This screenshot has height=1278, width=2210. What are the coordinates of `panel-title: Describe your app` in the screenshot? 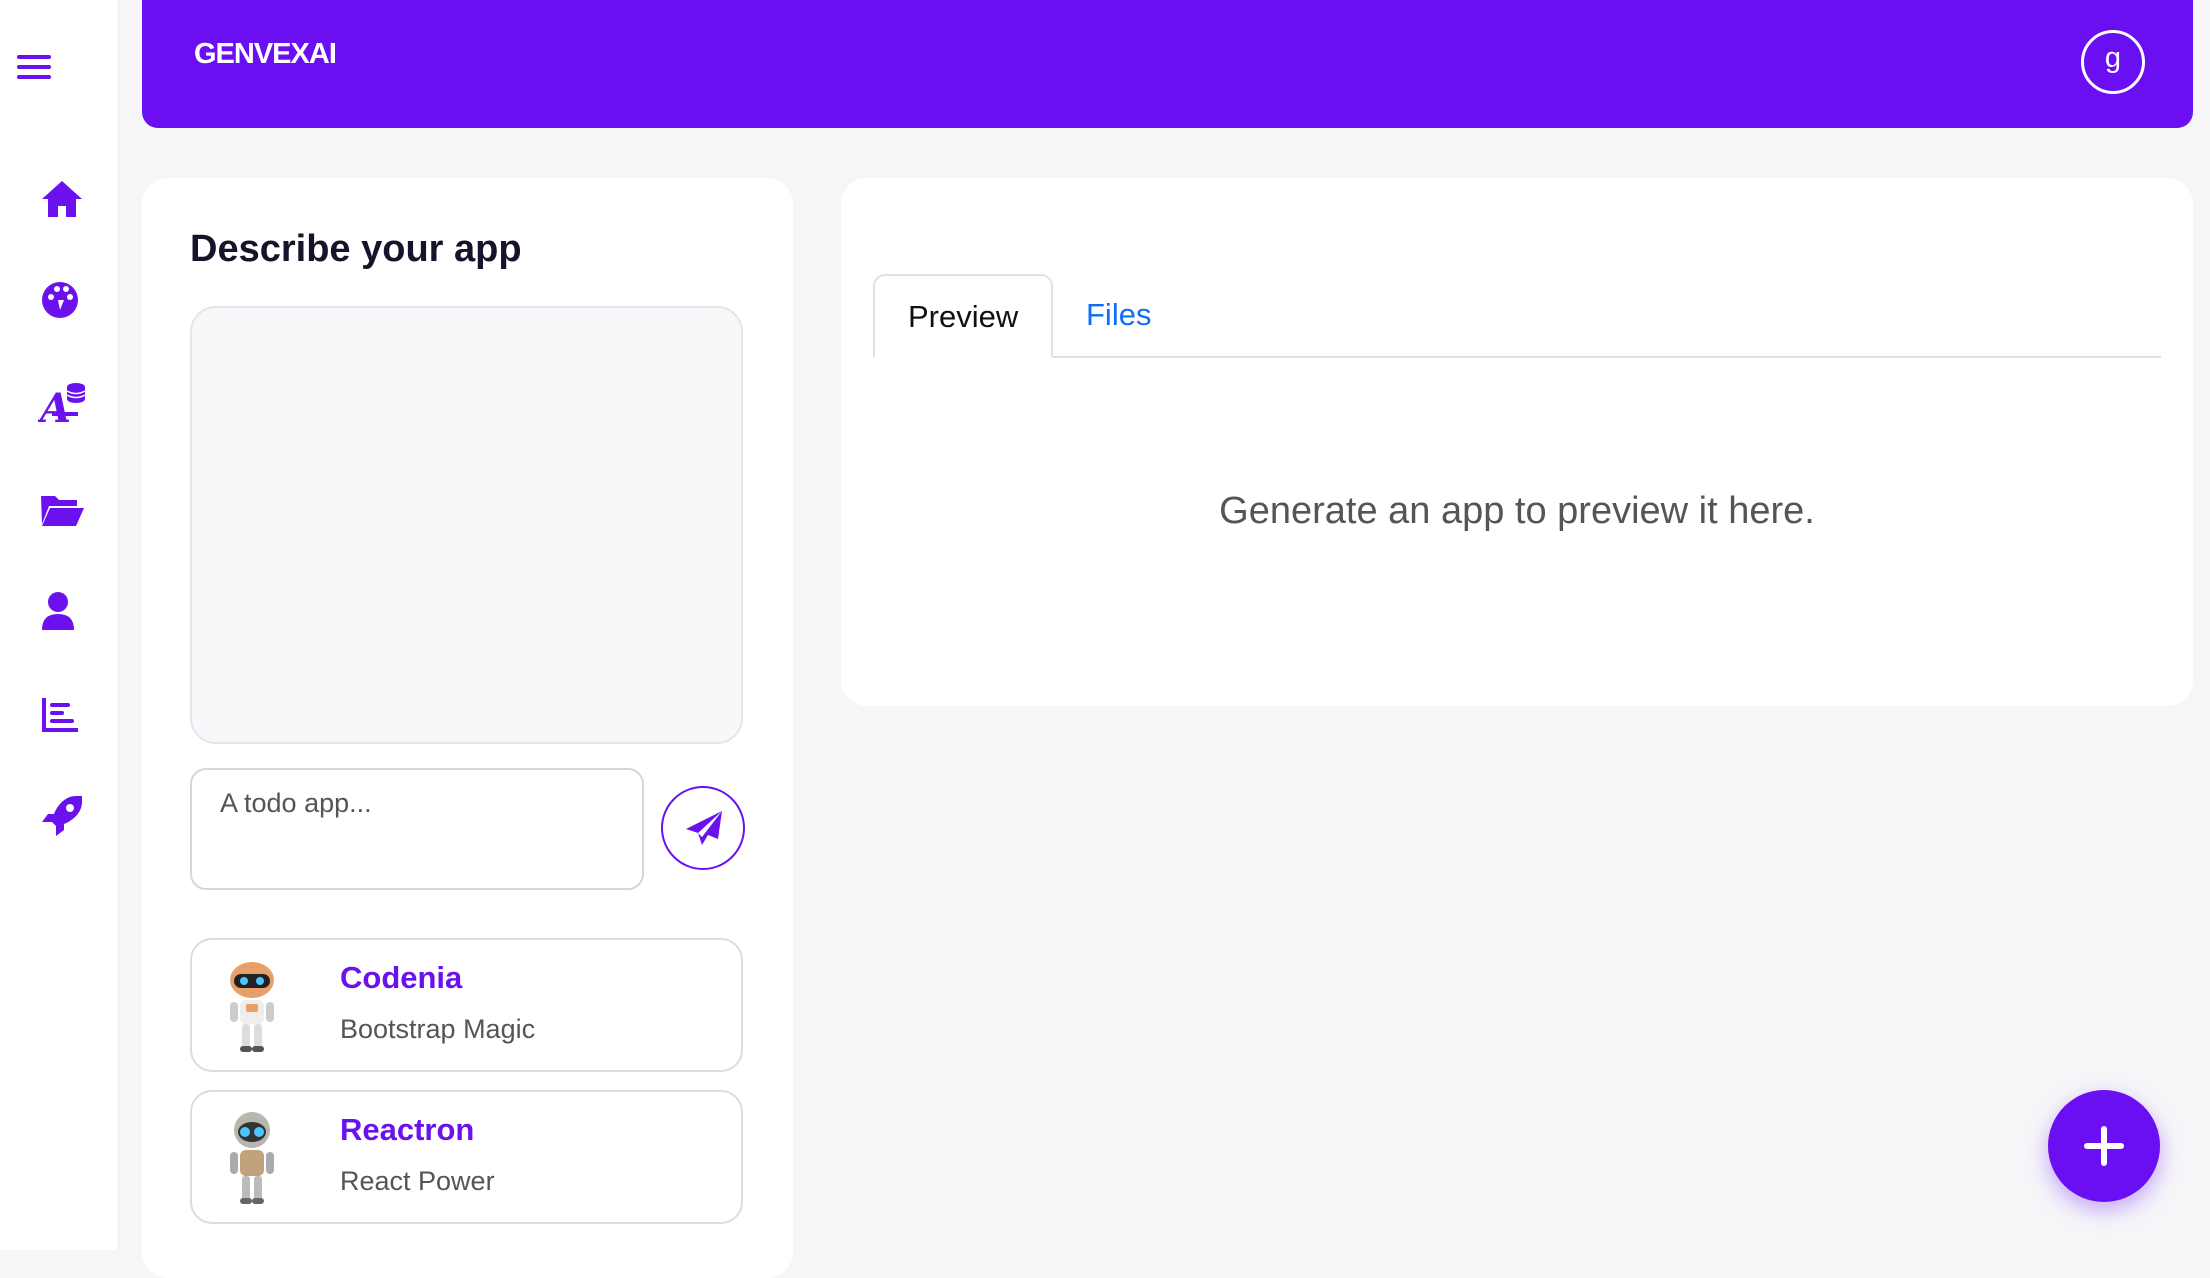 It's located at (356, 249).